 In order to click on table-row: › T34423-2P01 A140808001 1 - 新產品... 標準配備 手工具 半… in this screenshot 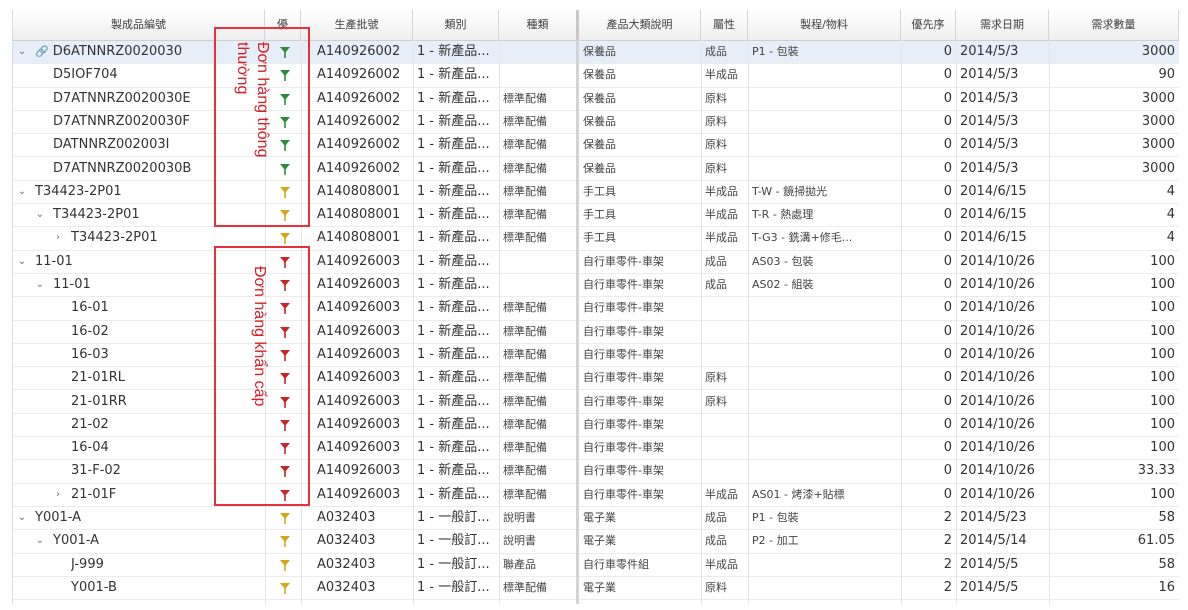, I will do `click(596, 239)`.